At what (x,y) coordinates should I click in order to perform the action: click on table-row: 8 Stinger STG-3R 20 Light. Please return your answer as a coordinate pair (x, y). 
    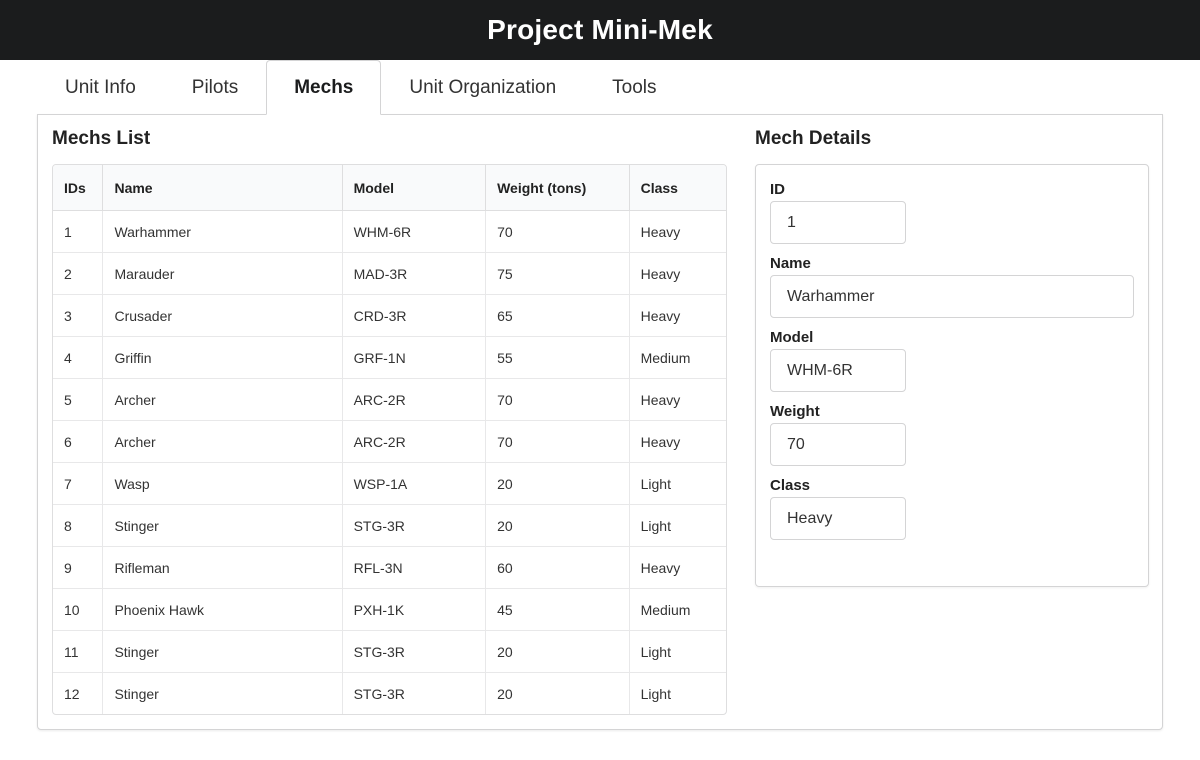
    Looking at the image, I should click on (389, 525).